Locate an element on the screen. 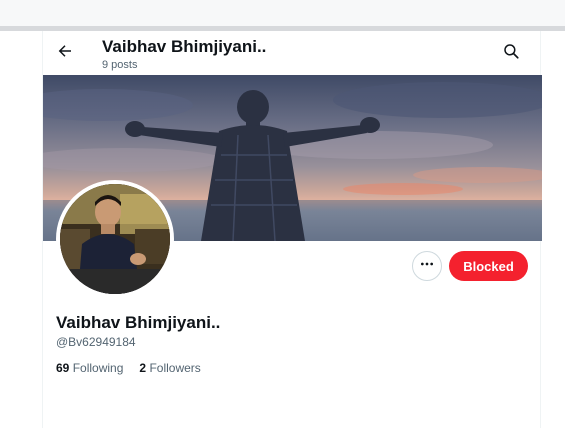  avatar is located at coordinates (115, 239).